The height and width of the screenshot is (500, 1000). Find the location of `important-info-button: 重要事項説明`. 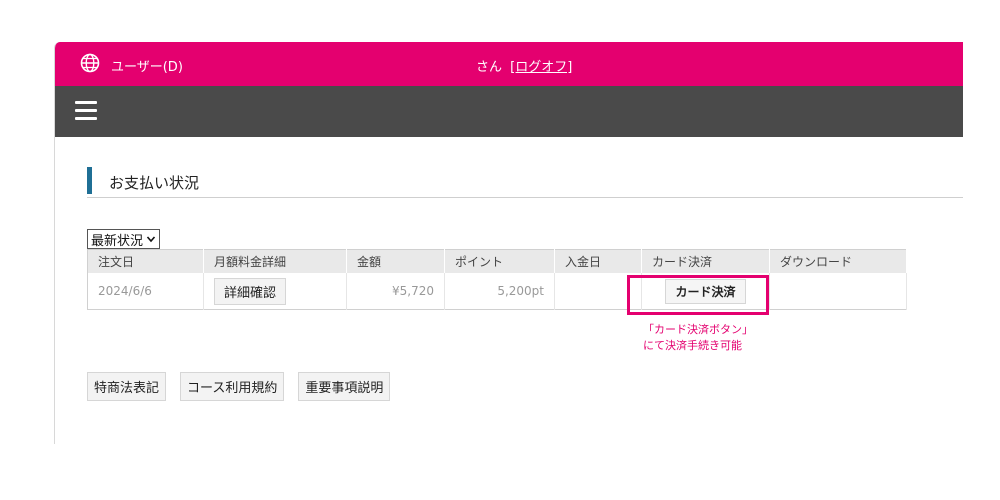

important-info-button: 重要事項説明 is located at coordinates (344, 386).